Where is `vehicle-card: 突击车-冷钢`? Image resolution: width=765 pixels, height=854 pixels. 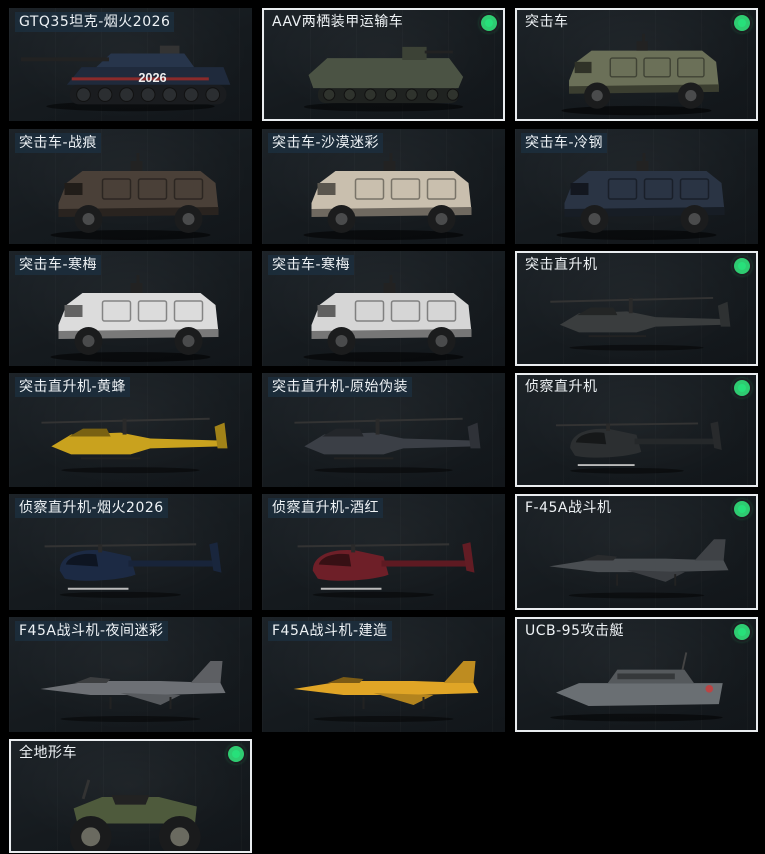
vehicle-card: 突击车-冷钢 is located at coordinates (636, 186).